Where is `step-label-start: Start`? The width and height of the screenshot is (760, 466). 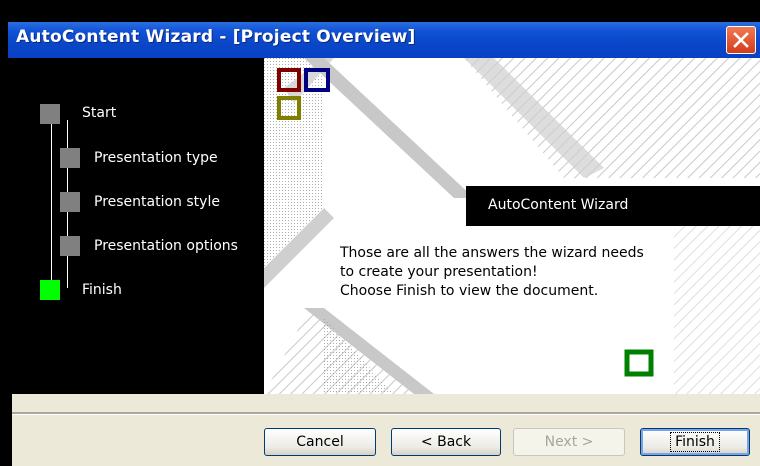
step-label-start: Start is located at coordinates (99, 113).